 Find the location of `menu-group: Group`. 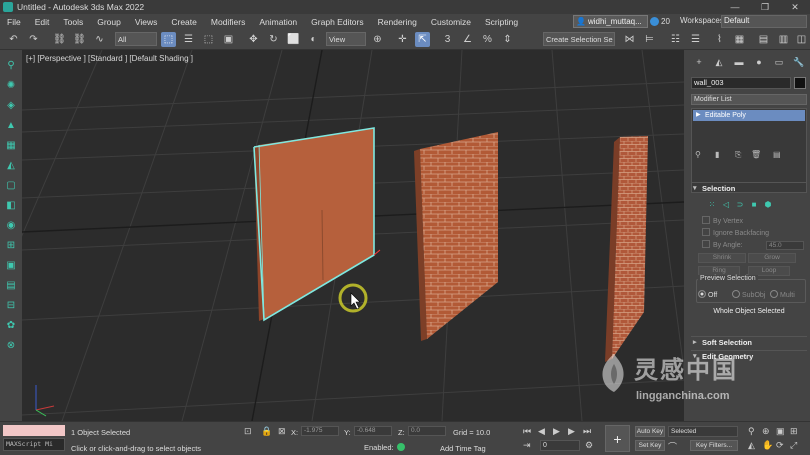

menu-group: Group is located at coordinates (109, 22).